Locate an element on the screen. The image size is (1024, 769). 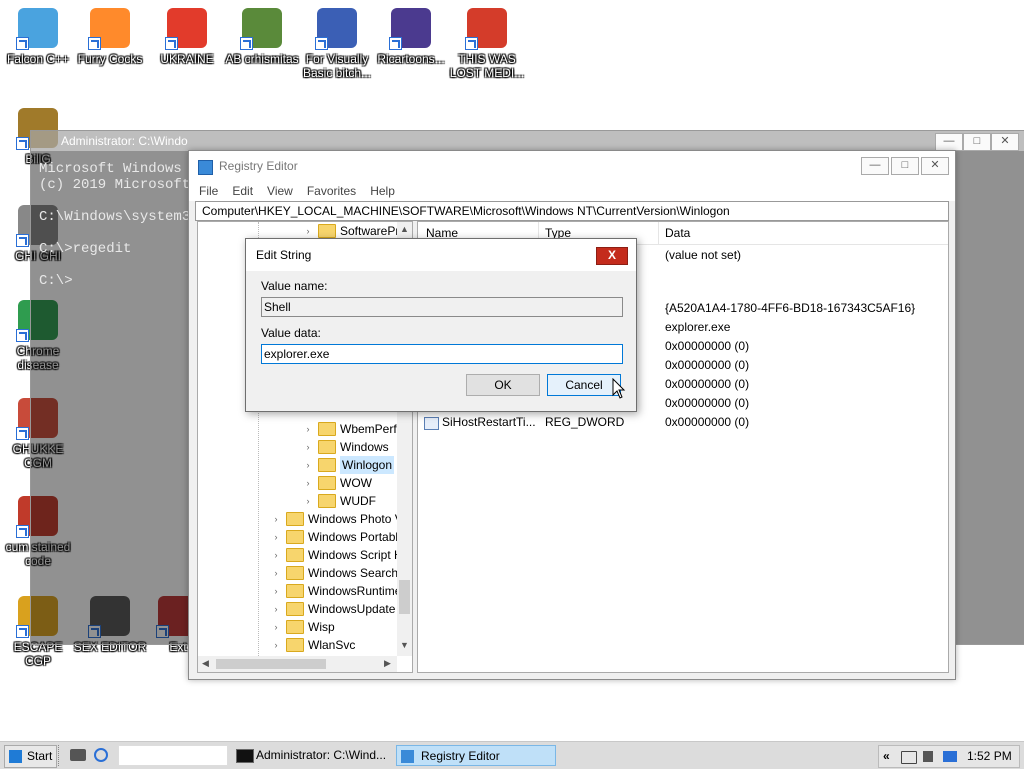
cmd-maximize-button: □ is located at coordinates (977, 142).